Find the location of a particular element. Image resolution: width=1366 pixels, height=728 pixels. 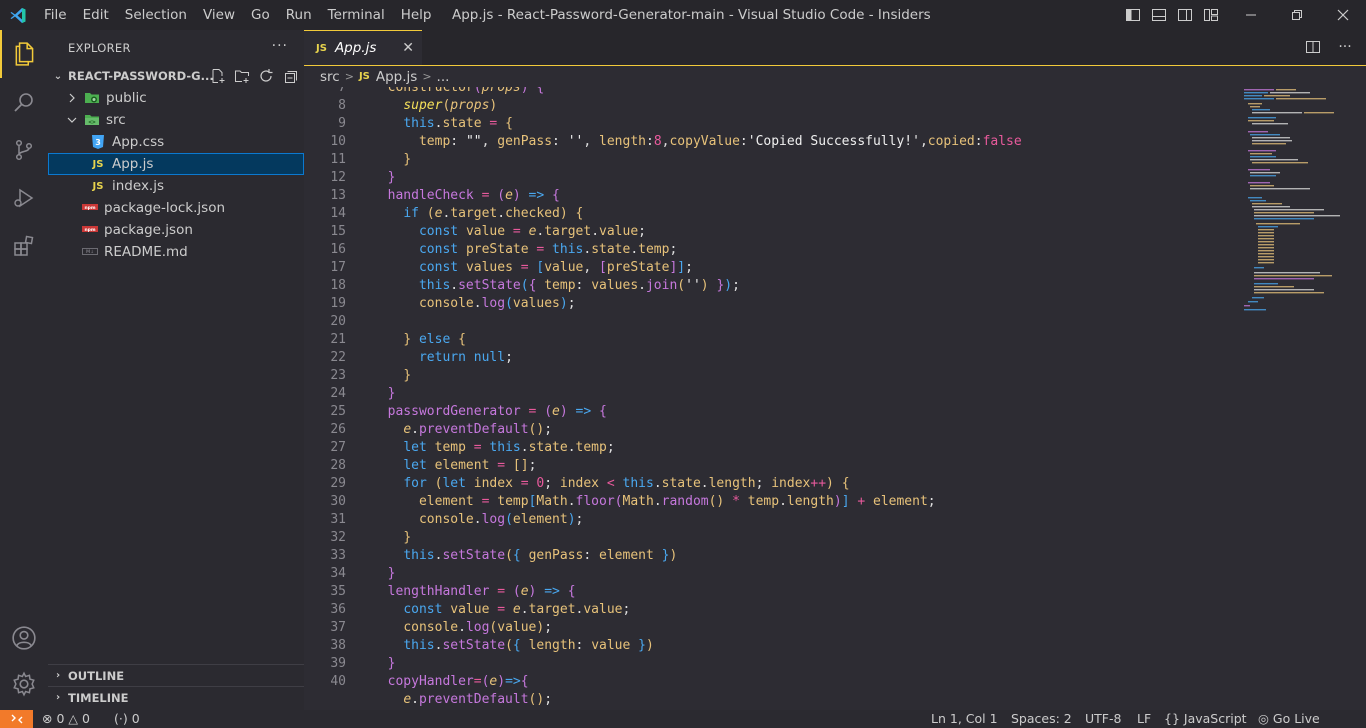

markdown-file-icon: M↓ is located at coordinates (90, 252).